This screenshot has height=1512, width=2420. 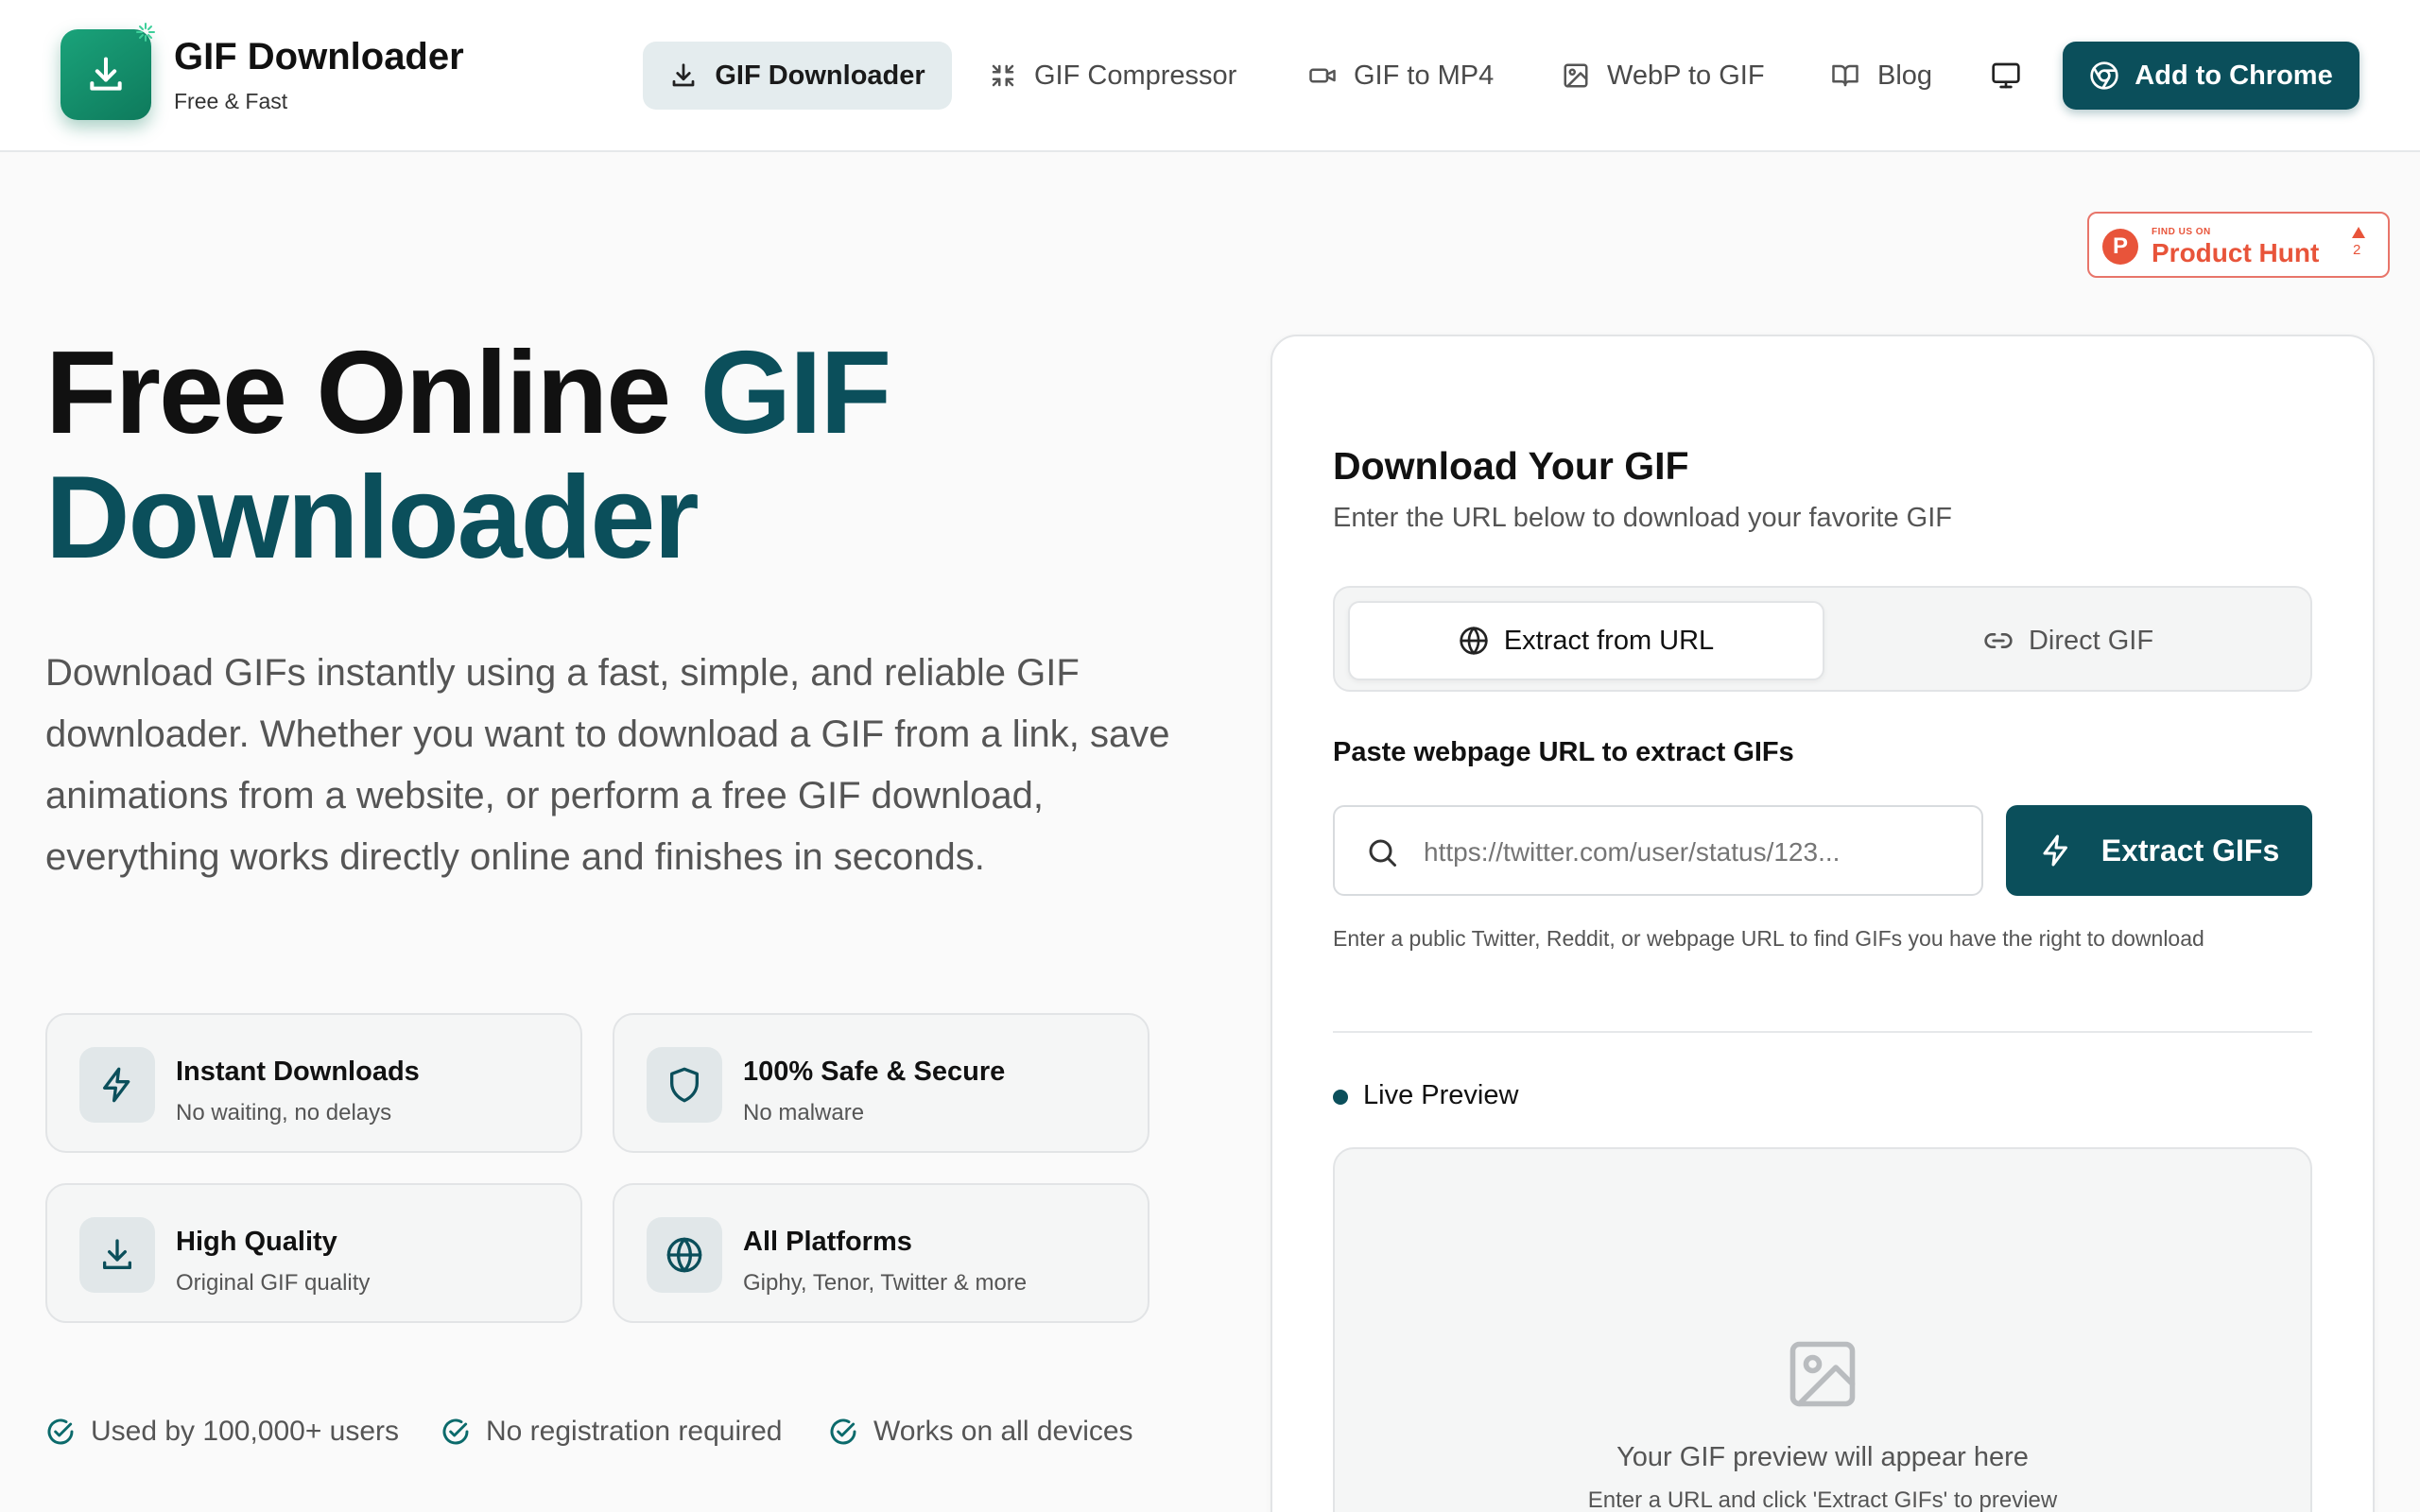 I want to click on feature-card-secure: 100% Safe & Secure No malware, so click(x=881, y=1083).